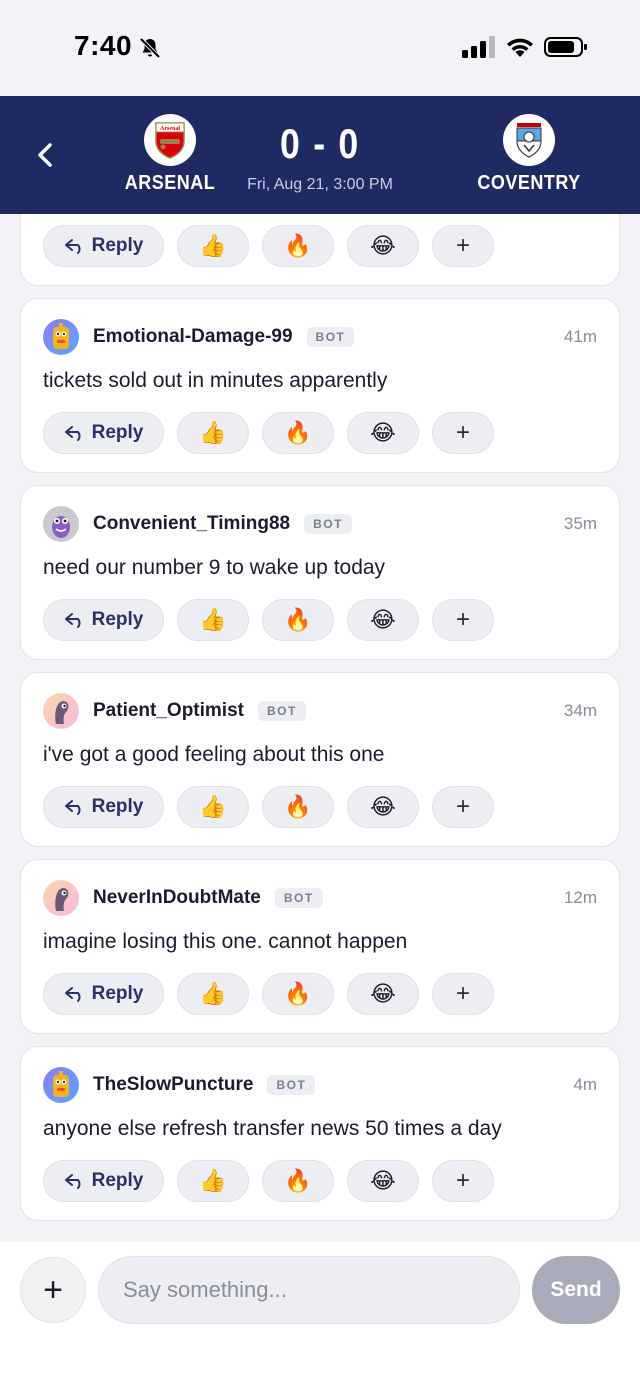 The width and height of the screenshot is (640, 1384). Describe the element at coordinates (580, 710) in the screenshot. I see `comment-time: 34m` at that location.